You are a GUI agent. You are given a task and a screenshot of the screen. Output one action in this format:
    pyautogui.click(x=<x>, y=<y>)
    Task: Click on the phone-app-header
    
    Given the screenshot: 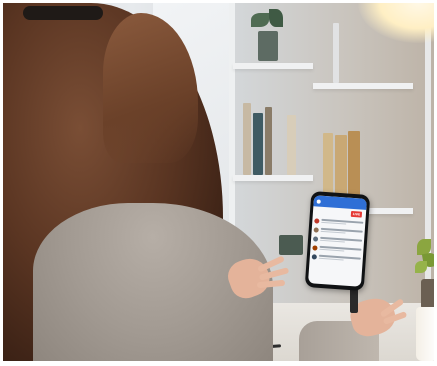 What is the action you would take?
    pyautogui.click(x=340, y=202)
    